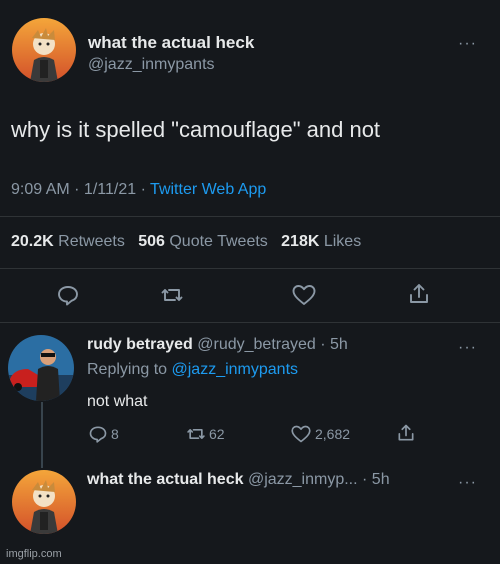  What do you see at coordinates (342, 241) in the screenshot?
I see `likes-label: Likes` at bounding box center [342, 241].